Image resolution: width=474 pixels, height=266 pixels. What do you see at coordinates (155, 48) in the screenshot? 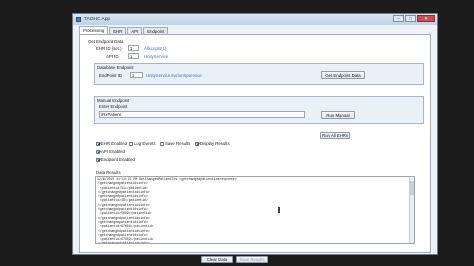
I see `ehr-id-link: Allscripts(1)` at bounding box center [155, 48].